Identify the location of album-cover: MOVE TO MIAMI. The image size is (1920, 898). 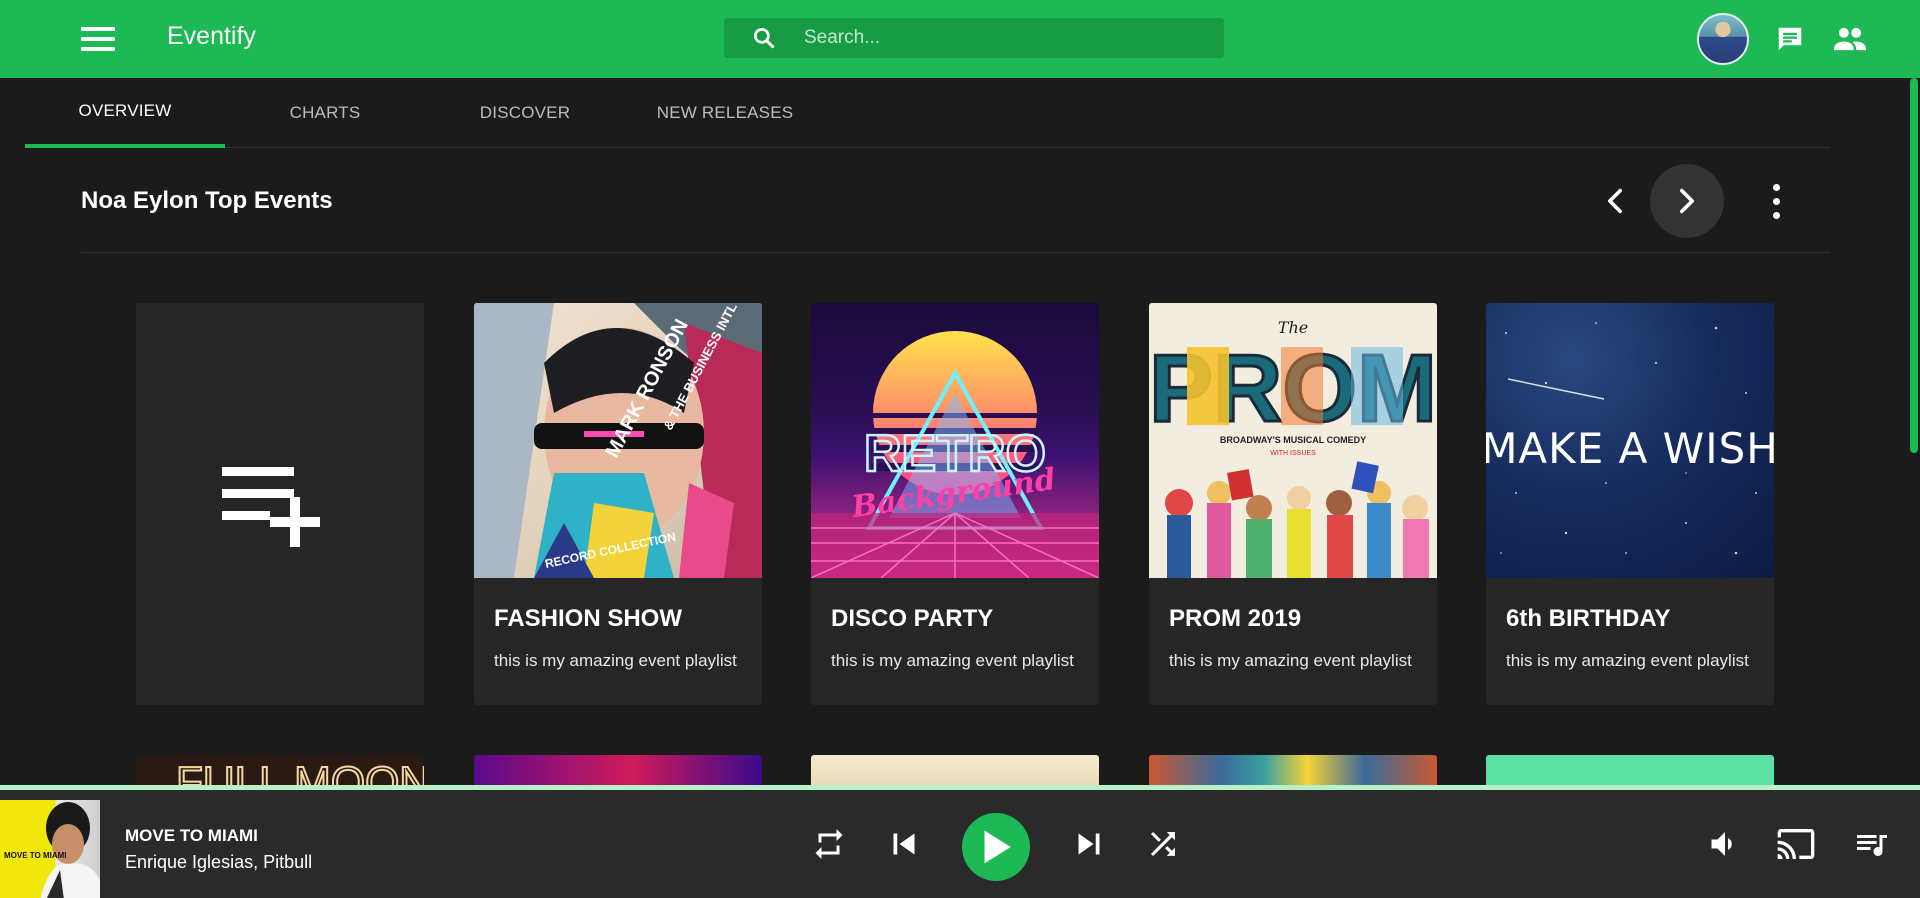
(50, 849).